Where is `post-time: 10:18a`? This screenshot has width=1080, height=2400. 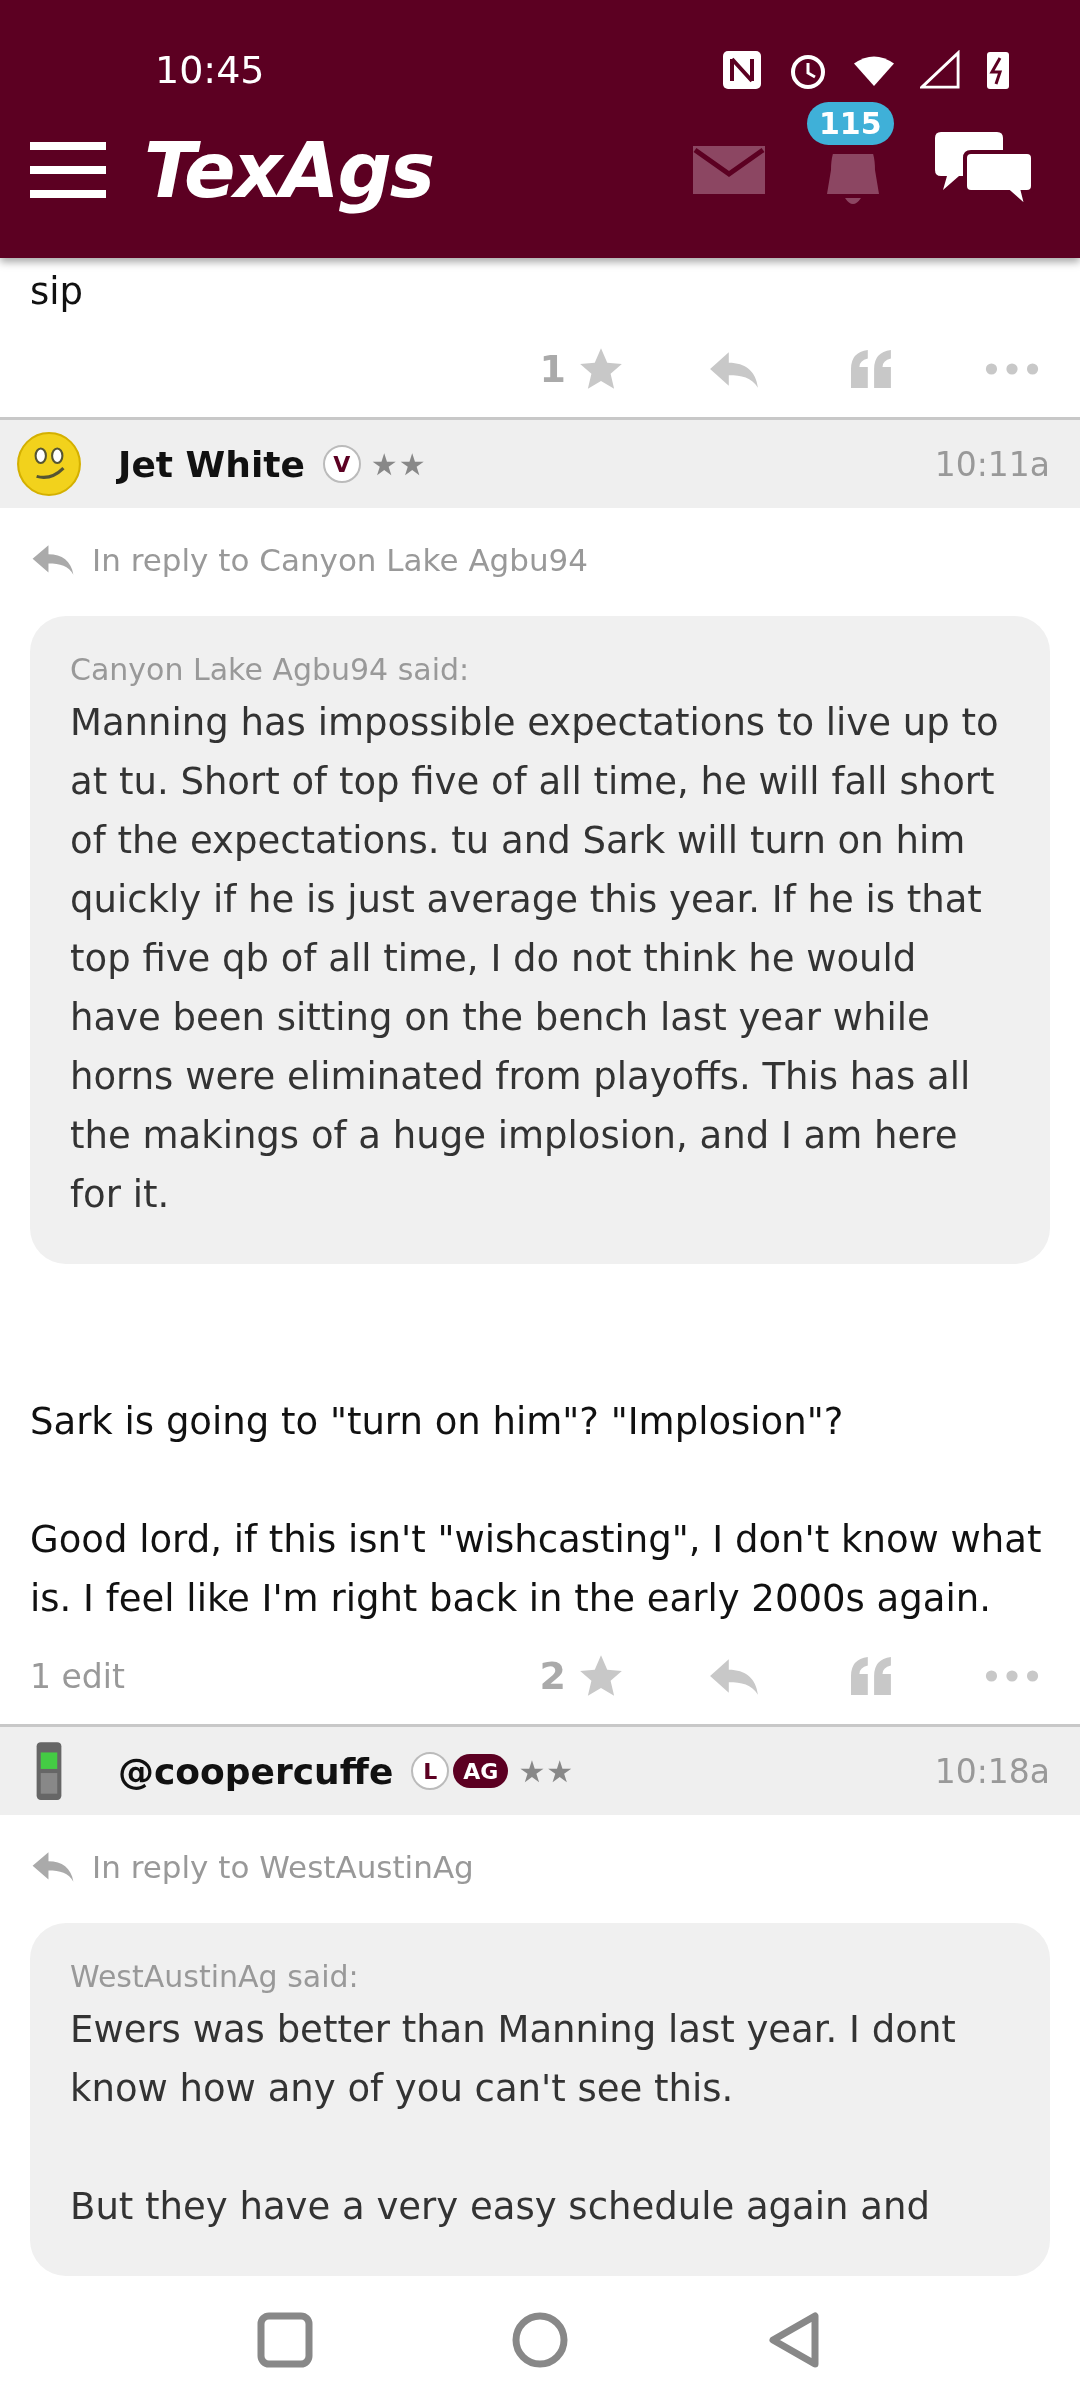 post-time: 10:18a is located at coordinates (992, 1771).